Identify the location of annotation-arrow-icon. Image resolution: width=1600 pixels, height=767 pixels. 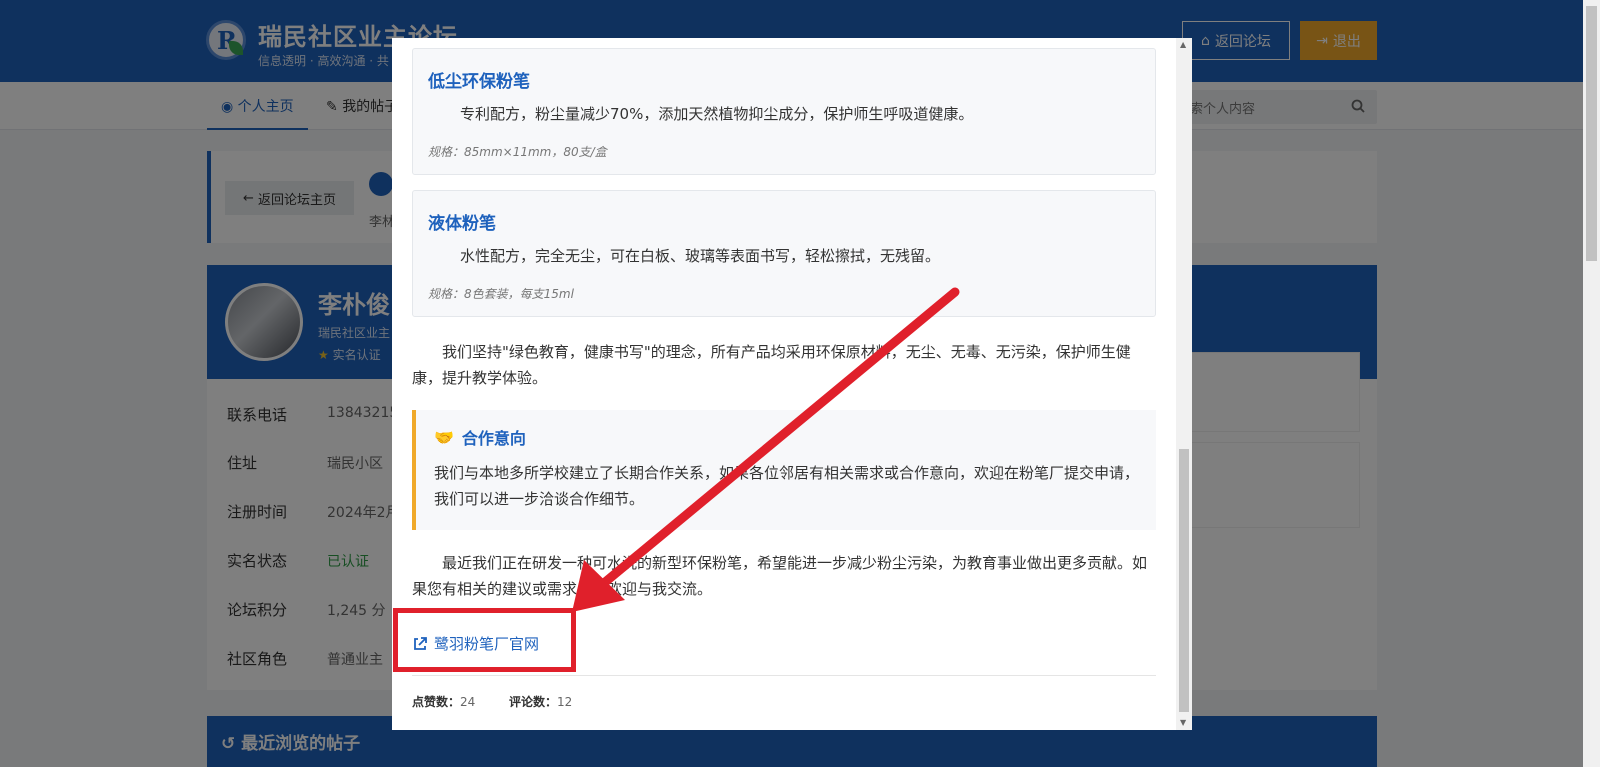
(766, 449).